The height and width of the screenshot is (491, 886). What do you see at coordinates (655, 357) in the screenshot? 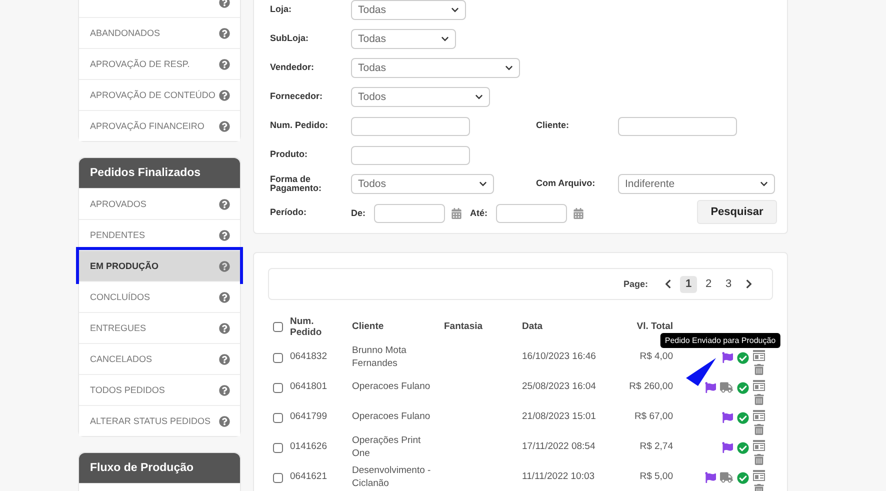
I see `table-cell-text: R$ 4,00` at bounding box center [655, 357].